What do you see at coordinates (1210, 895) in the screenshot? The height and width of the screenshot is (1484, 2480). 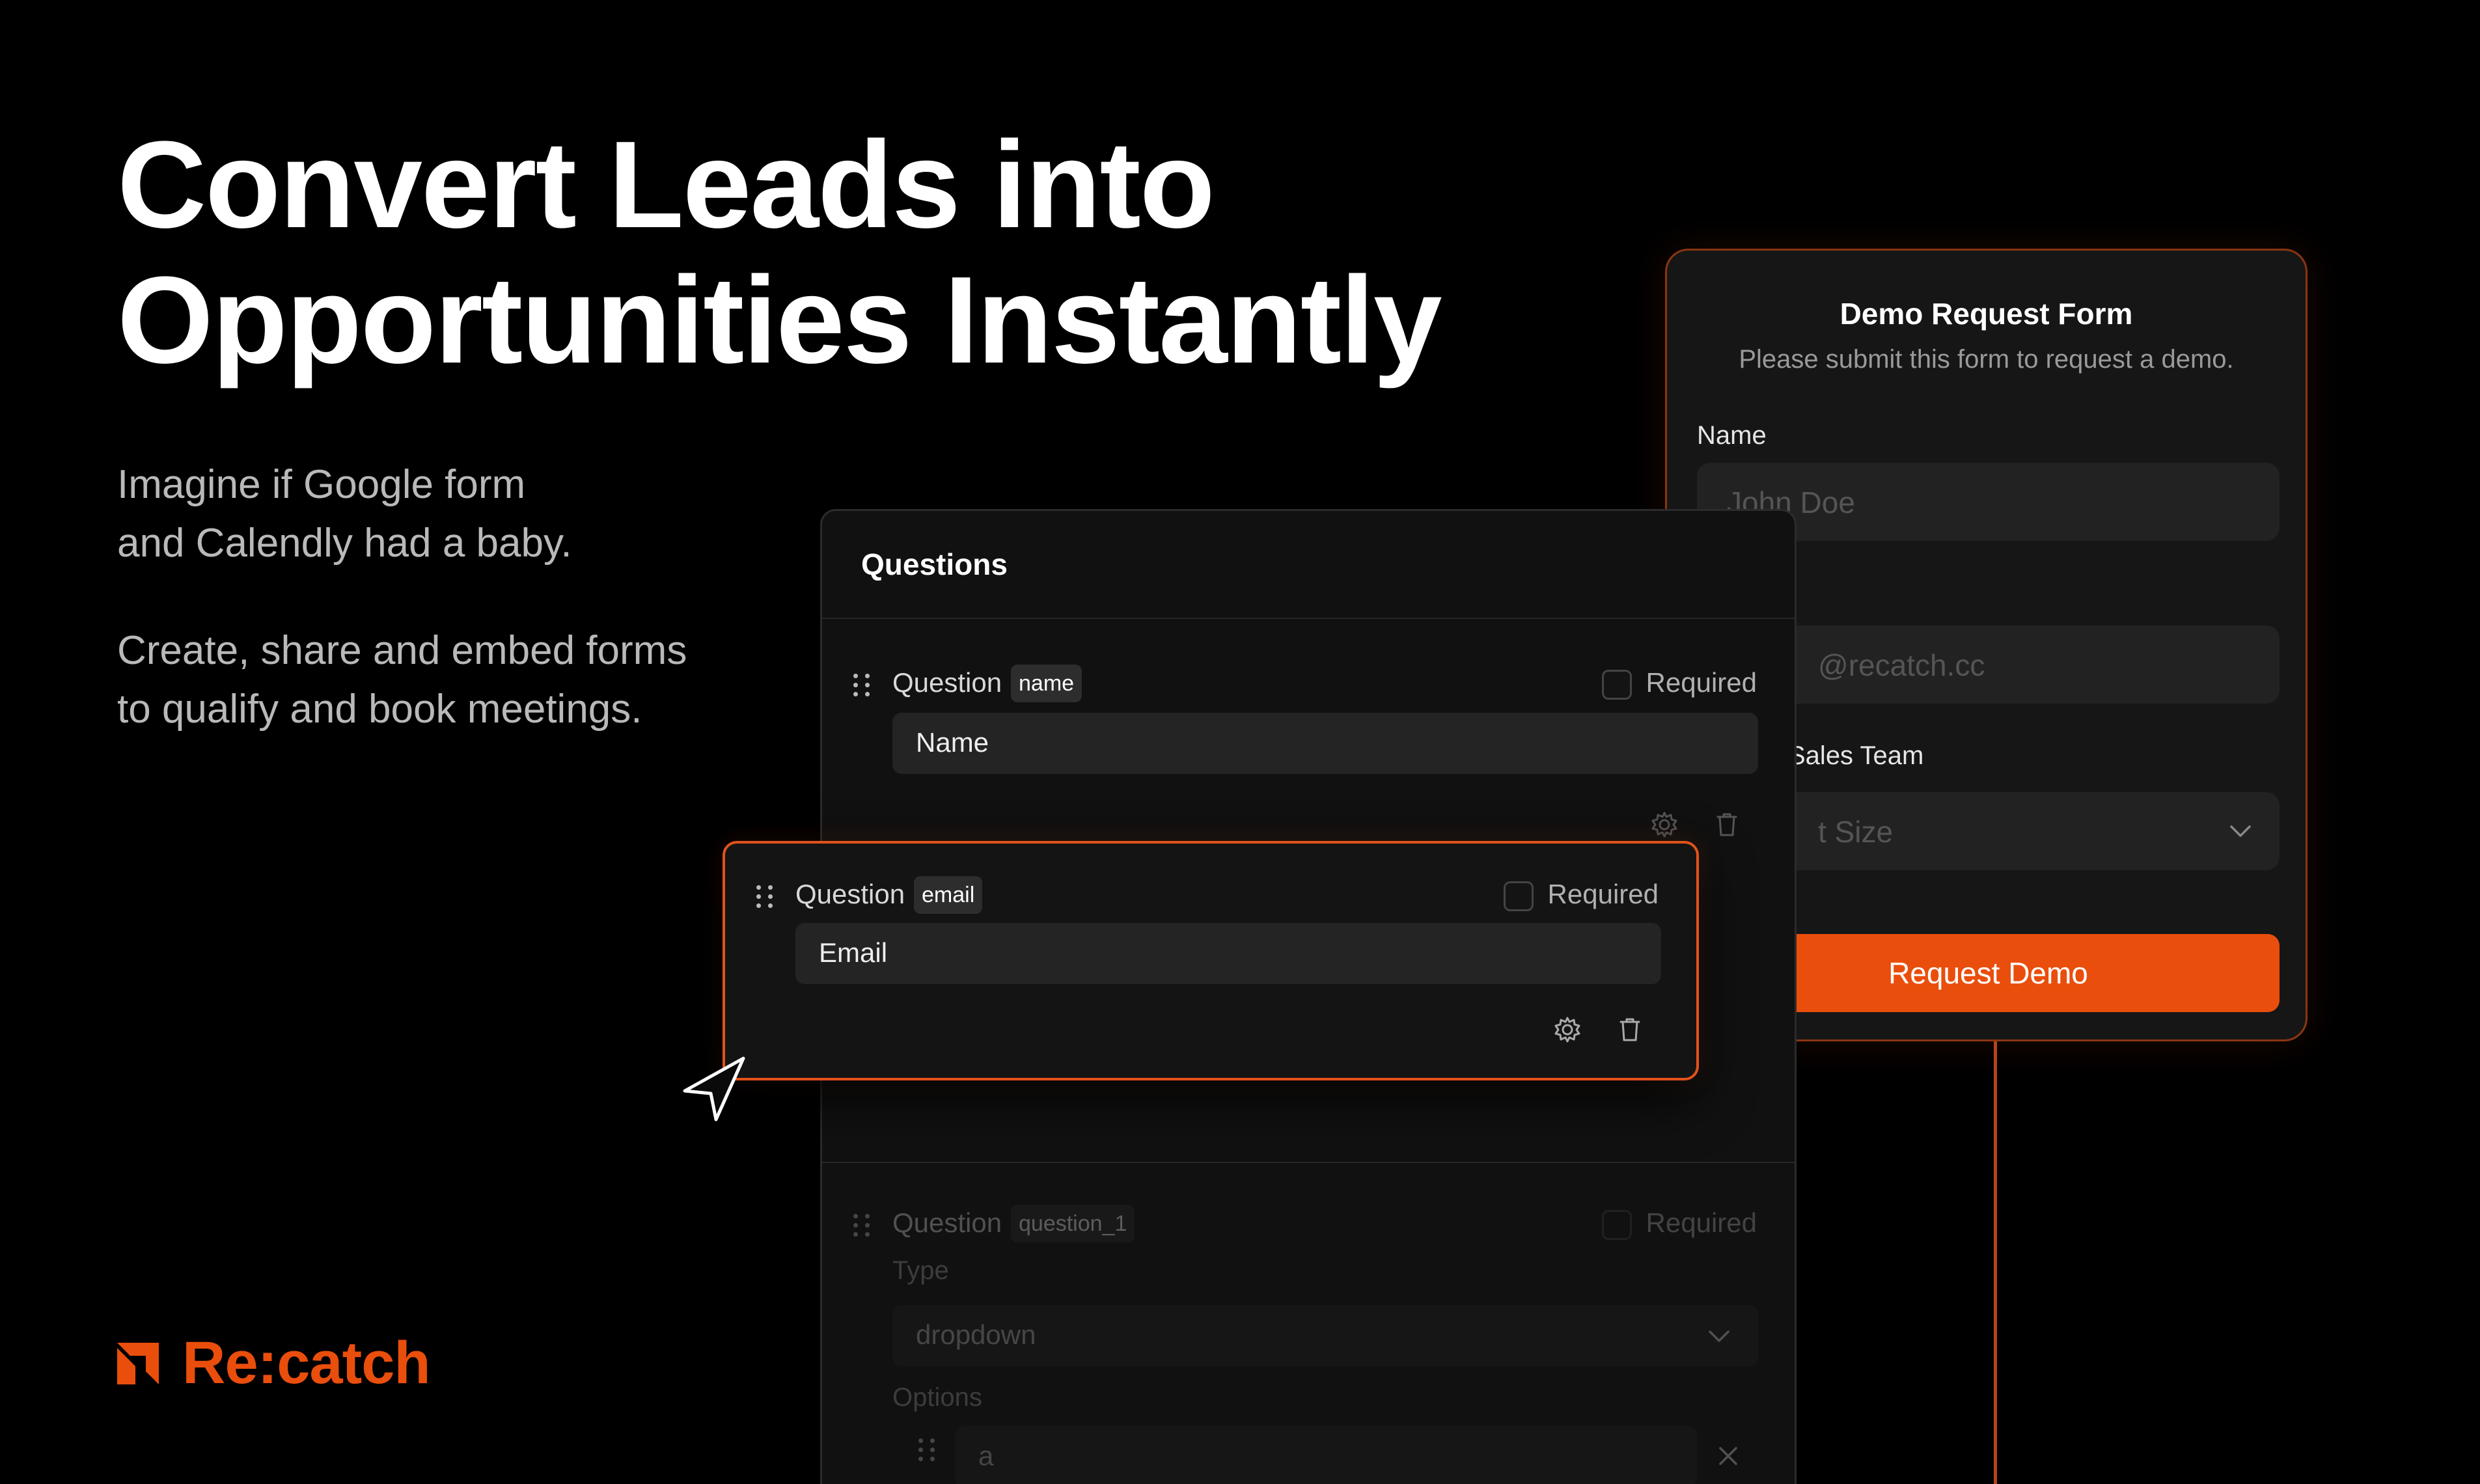 I see `question-header: Question email Required` at bounding box center [1210, 895].